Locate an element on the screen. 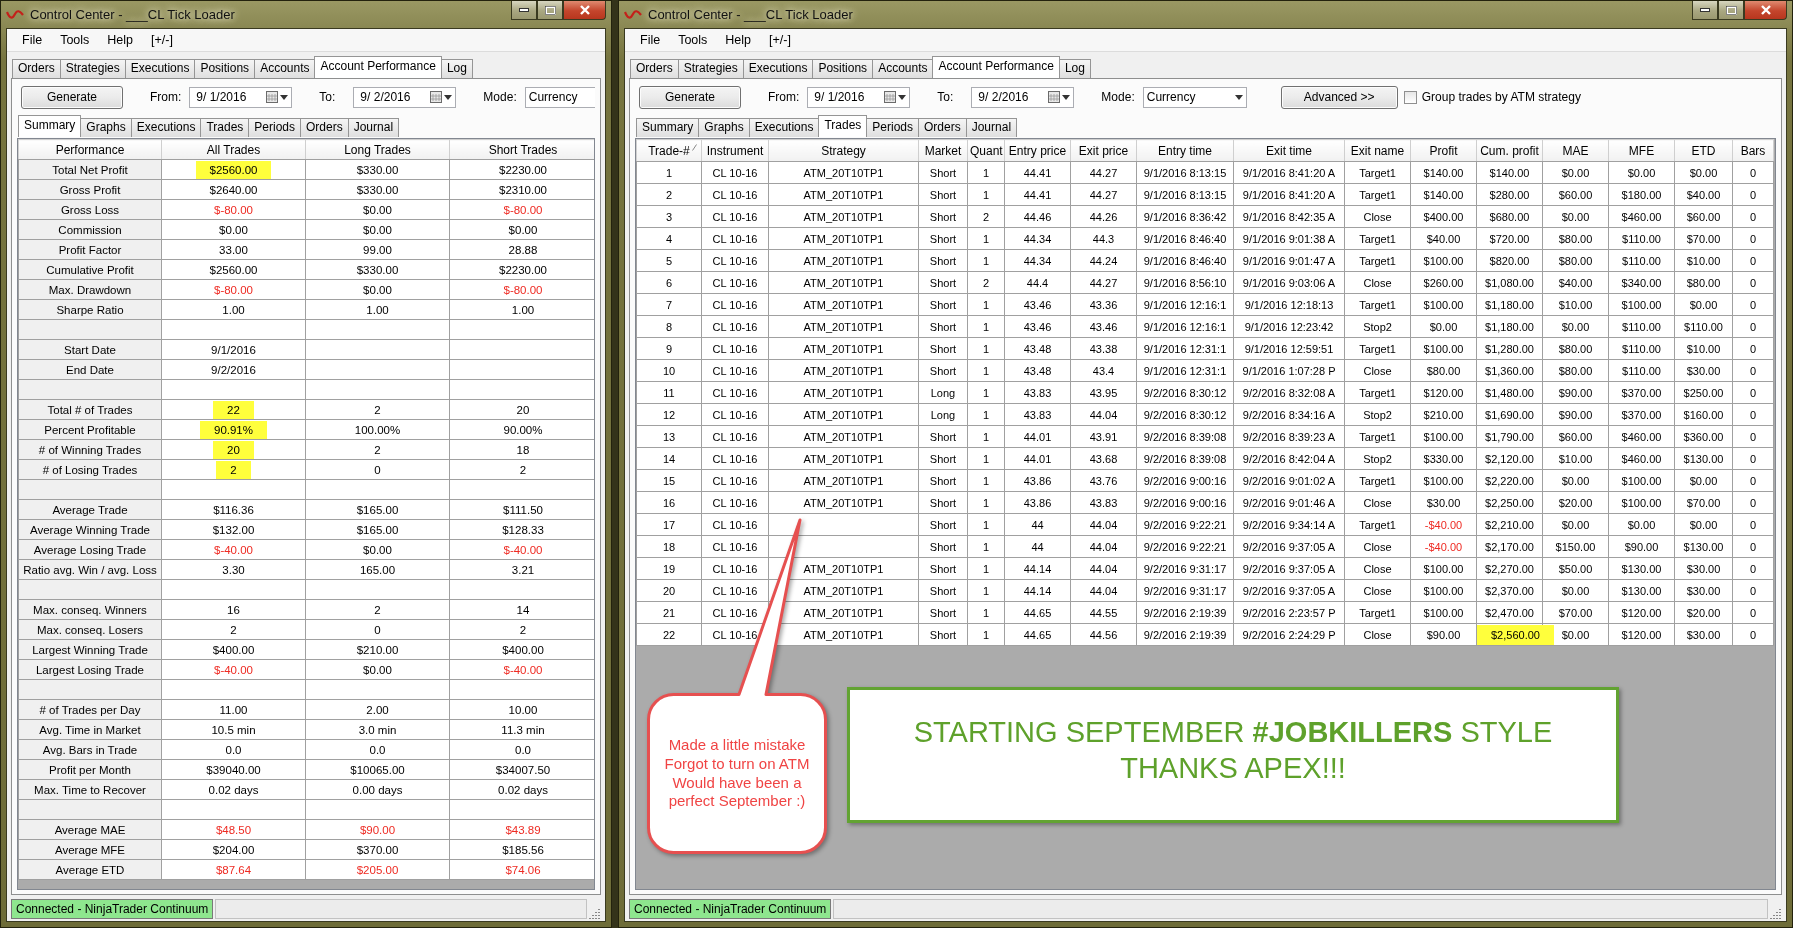  column-header: Exit time is located at coordinates (1289, 150).